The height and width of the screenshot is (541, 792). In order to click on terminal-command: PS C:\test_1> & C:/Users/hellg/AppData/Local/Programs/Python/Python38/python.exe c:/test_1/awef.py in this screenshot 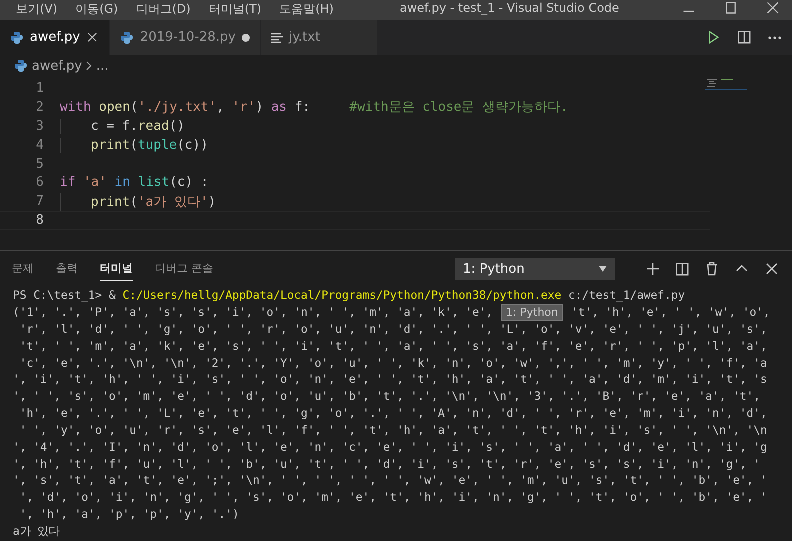, I will do `click(349, 295)`.